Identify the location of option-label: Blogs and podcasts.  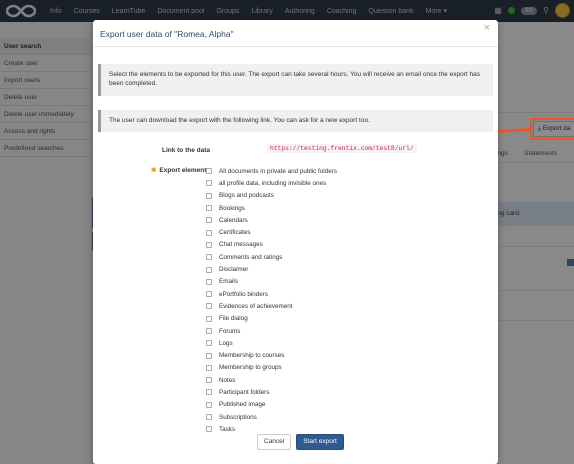
(246, 196).